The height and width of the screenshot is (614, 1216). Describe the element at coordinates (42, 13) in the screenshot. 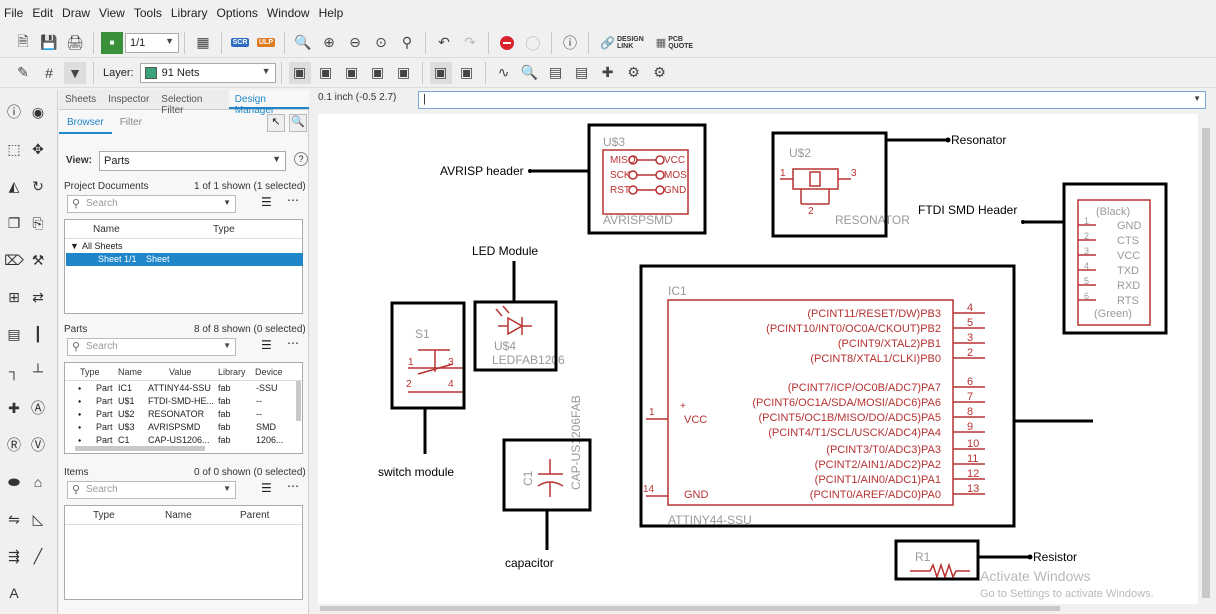

I see `menu-edit: Edit` at that location.